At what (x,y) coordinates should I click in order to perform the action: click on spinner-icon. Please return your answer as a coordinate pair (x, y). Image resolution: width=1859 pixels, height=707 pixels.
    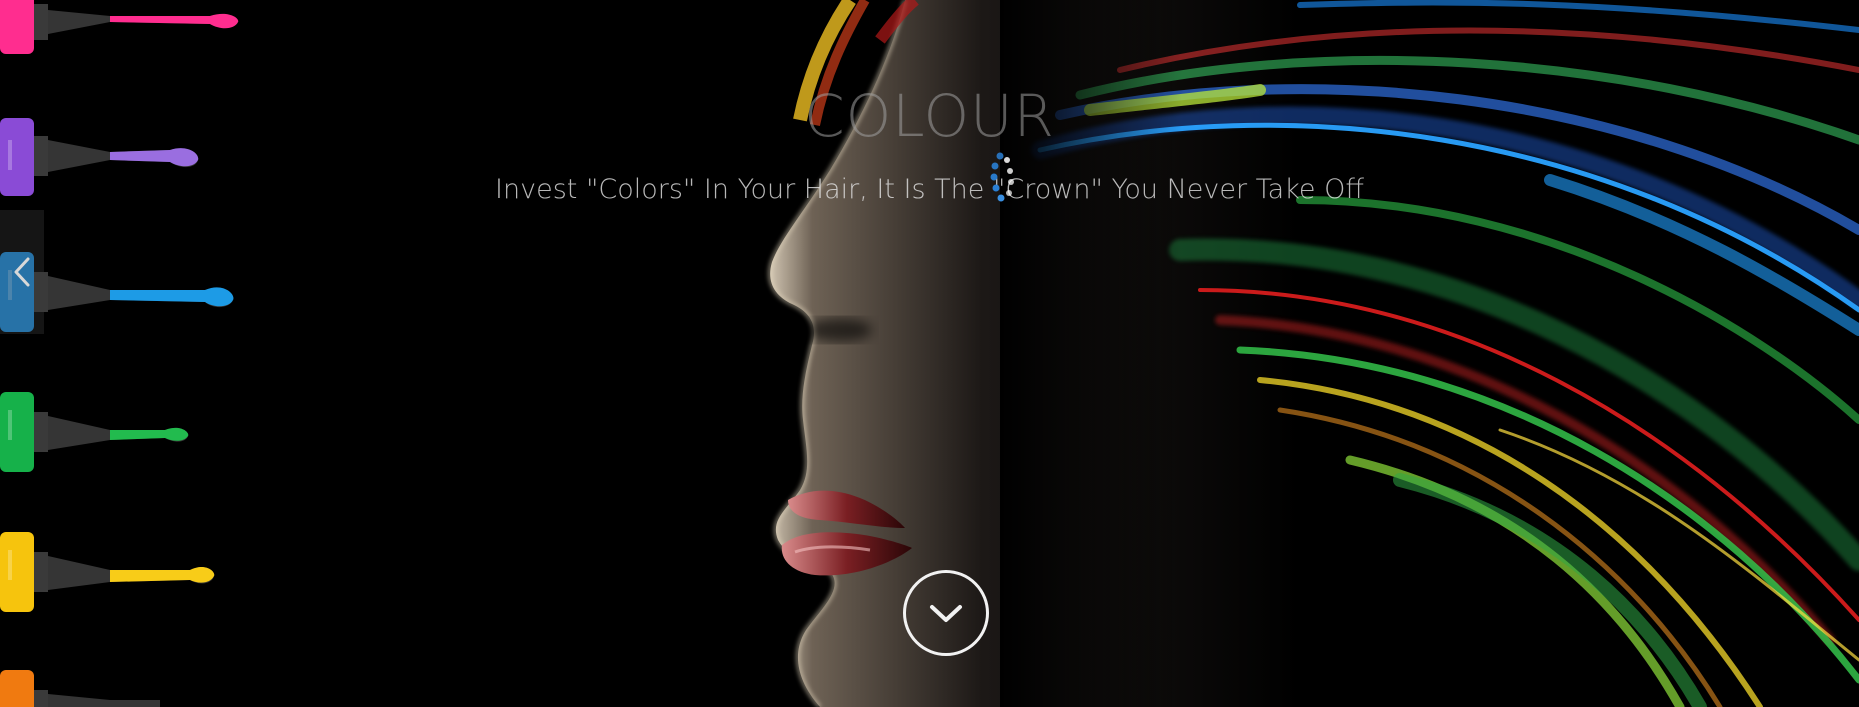
    Looking at the image, I should click on (1002, 177).